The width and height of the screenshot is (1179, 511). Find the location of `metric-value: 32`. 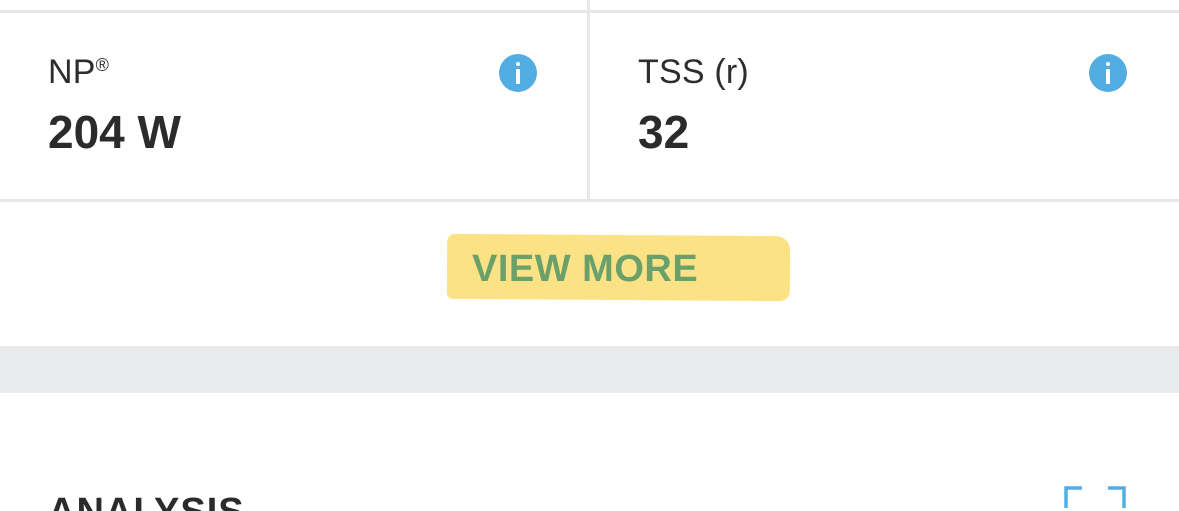

metric-value: 32 is located at coordinates (664, 132).